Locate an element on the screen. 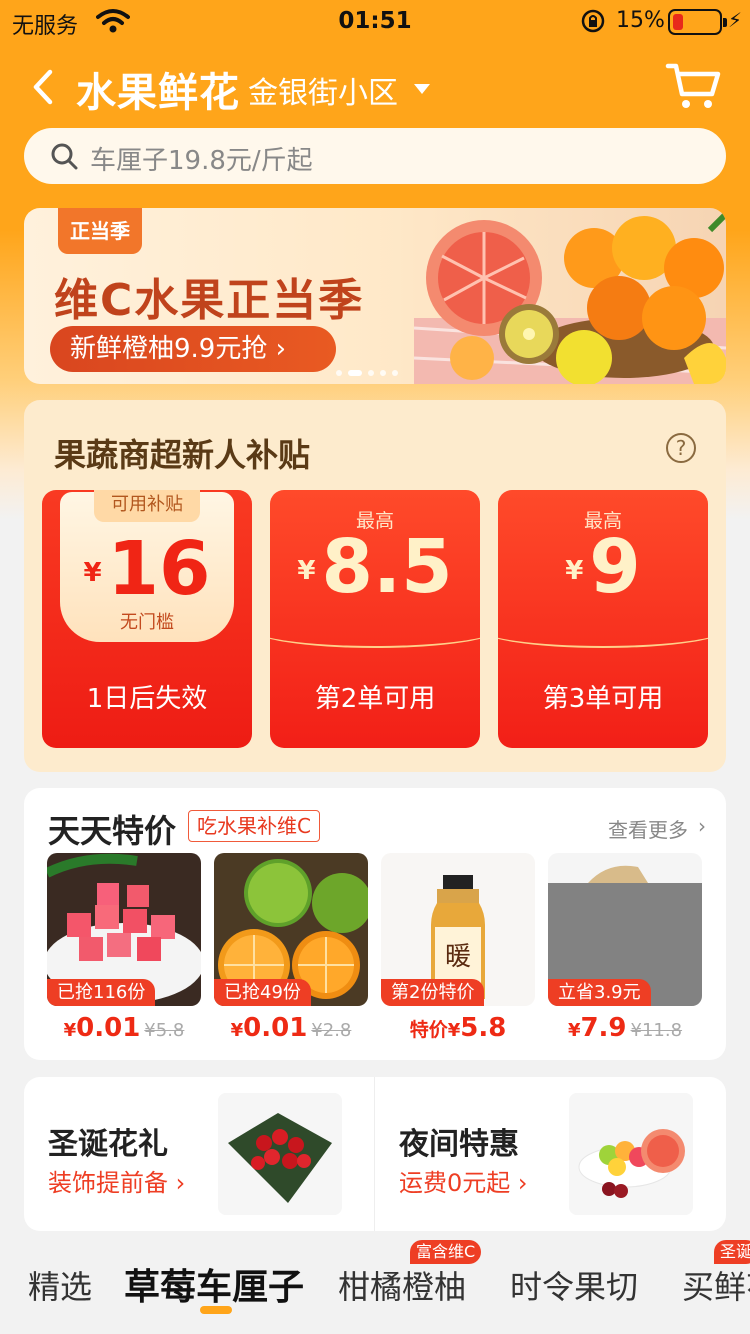 Image resolution: width=750 pixels, height=1334 pixels. tab-badge: 富含维C is located at coordinates (446, 1252).